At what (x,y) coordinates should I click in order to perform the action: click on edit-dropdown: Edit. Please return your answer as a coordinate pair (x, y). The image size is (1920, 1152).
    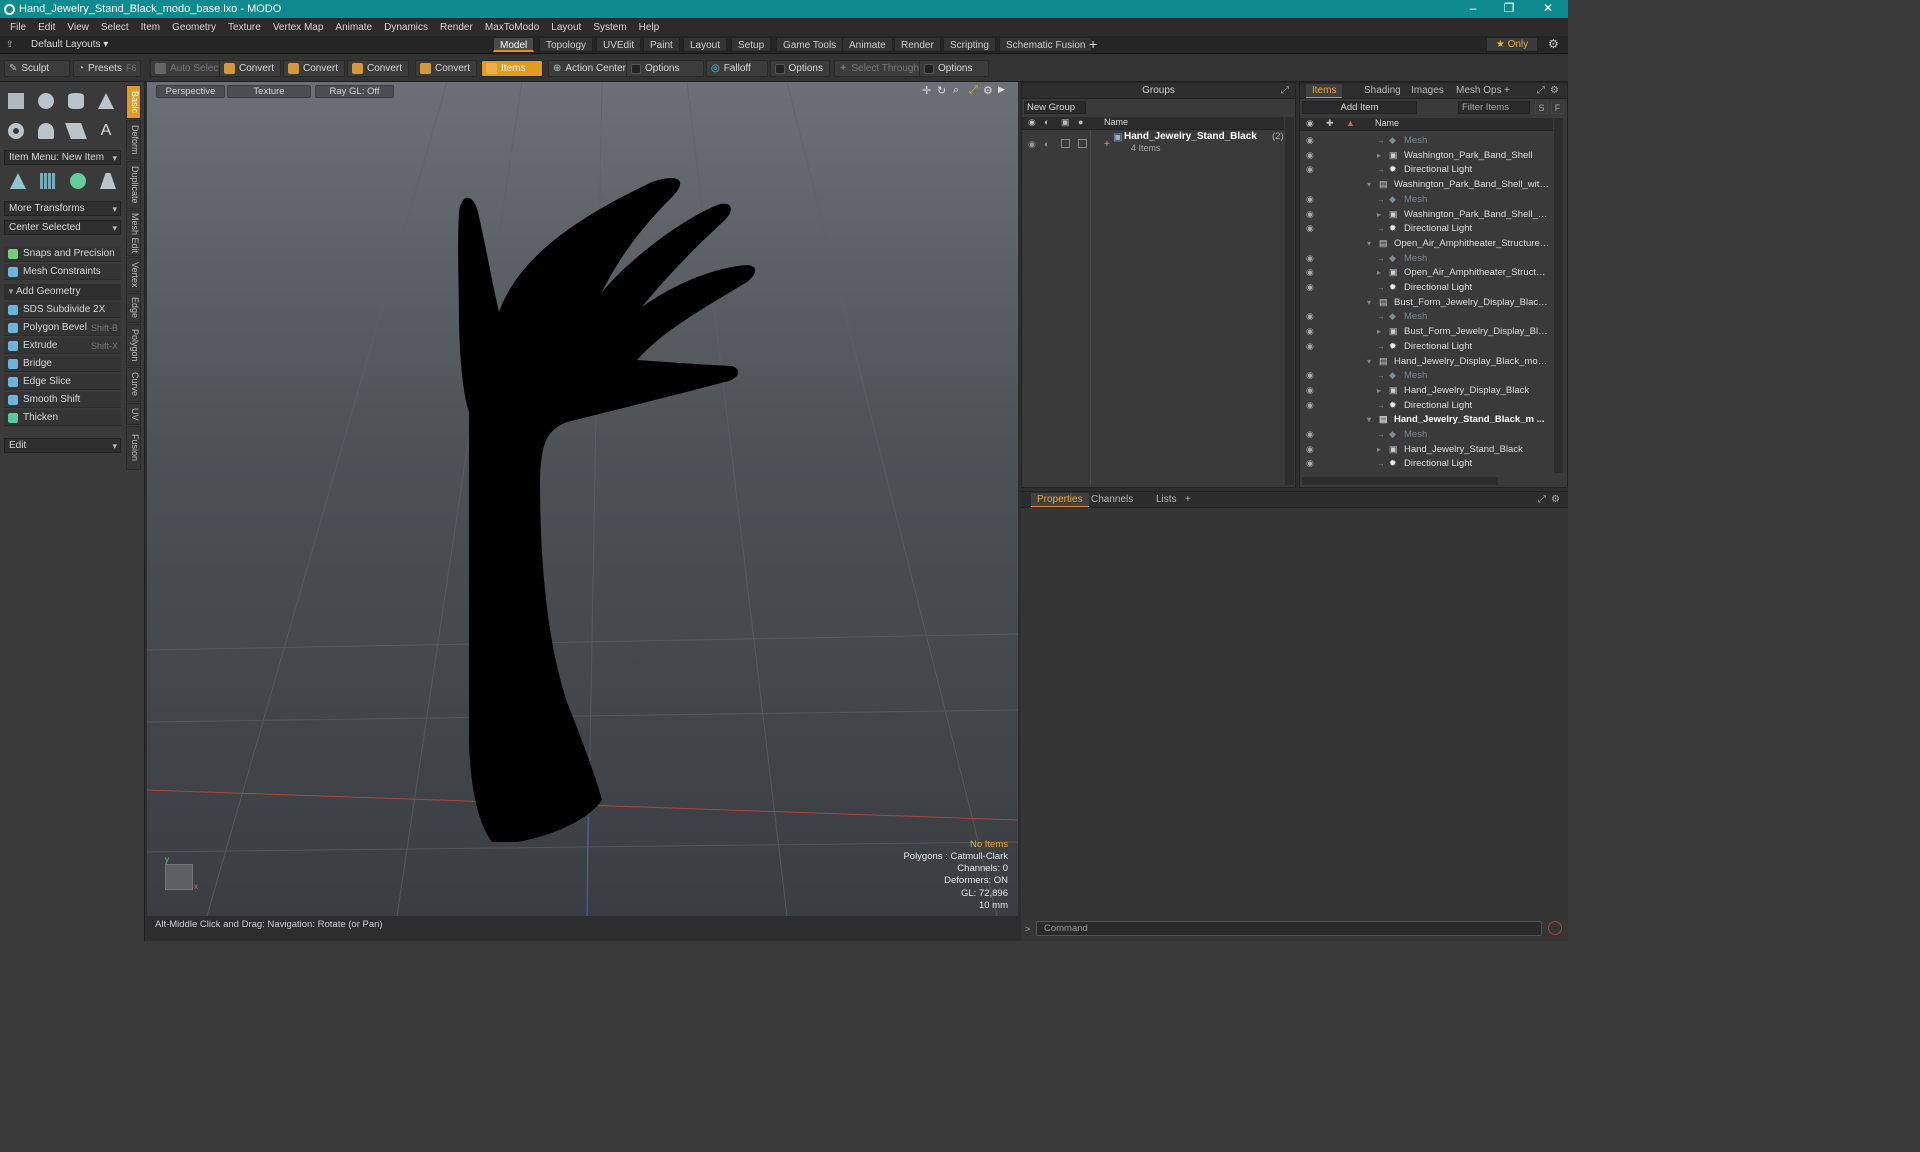
    Looking at the image, I should click on (62, 445).